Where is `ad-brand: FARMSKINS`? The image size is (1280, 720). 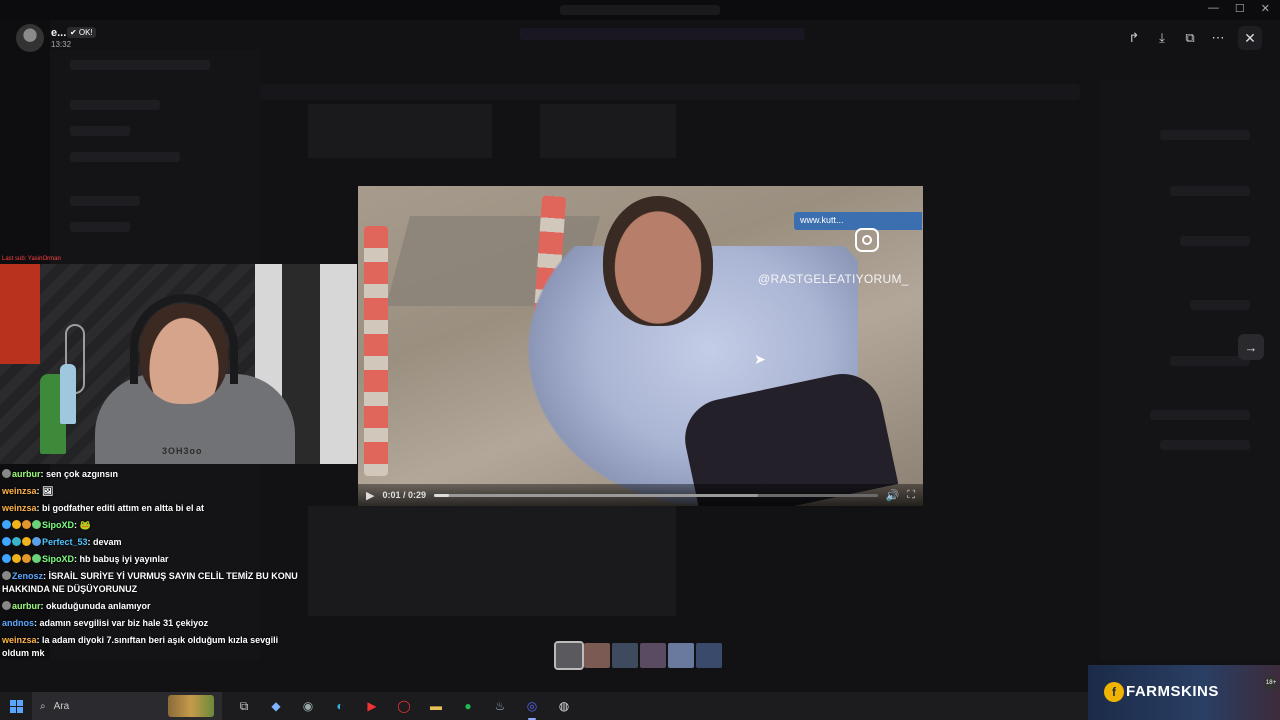 ad-brand: FARMSKINS is located at coordinates (1172, 691).